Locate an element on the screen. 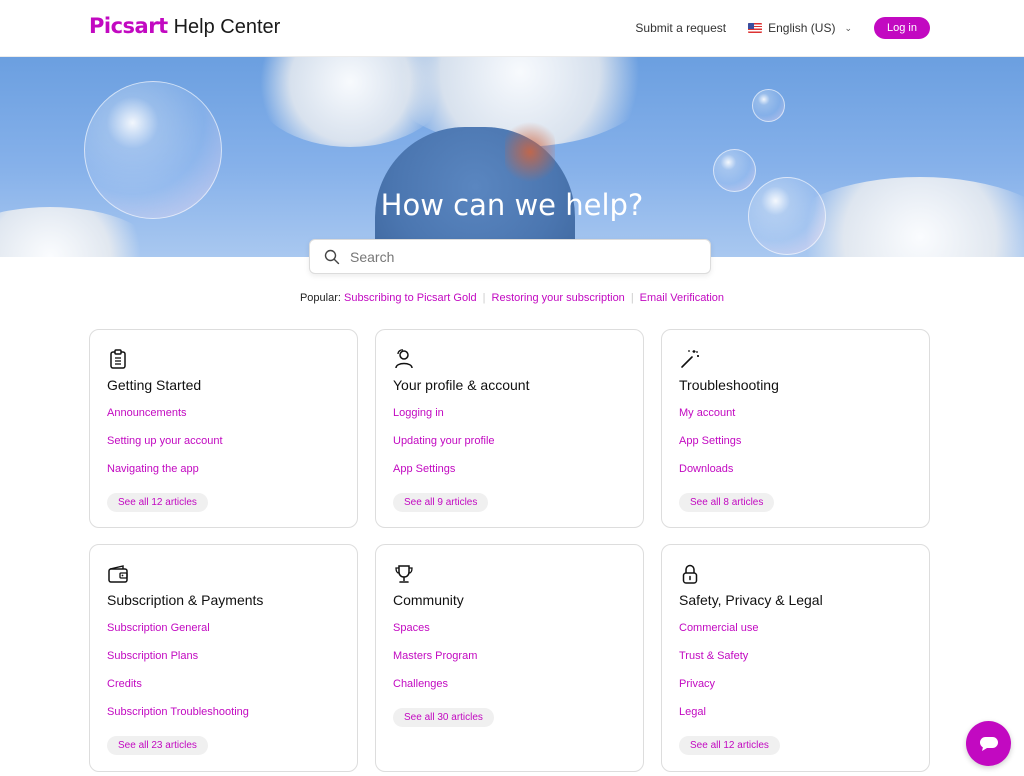 The height and width of the screenshot is (776, 1024). list-item: Masters Program is located at coordinates (509, 664).